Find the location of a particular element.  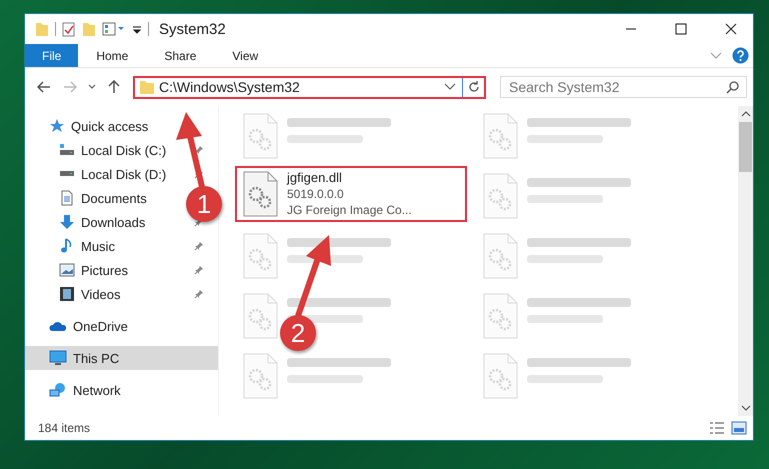

folder-icon is located at coordinates (147, 87).